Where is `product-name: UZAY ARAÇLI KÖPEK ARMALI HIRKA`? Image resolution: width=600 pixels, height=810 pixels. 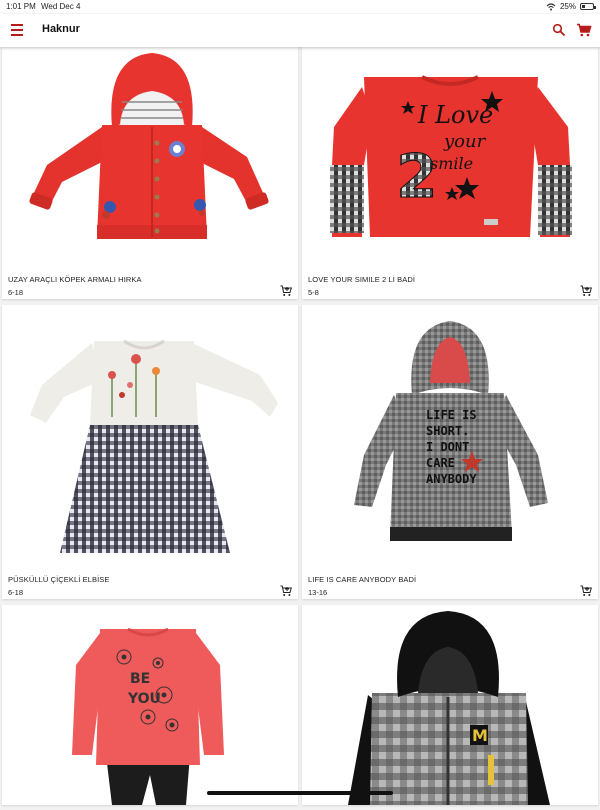 product-name: UZAY ARAÇLI KÖPEK ARMALI HIRKA is located at coordinates (75, 279).